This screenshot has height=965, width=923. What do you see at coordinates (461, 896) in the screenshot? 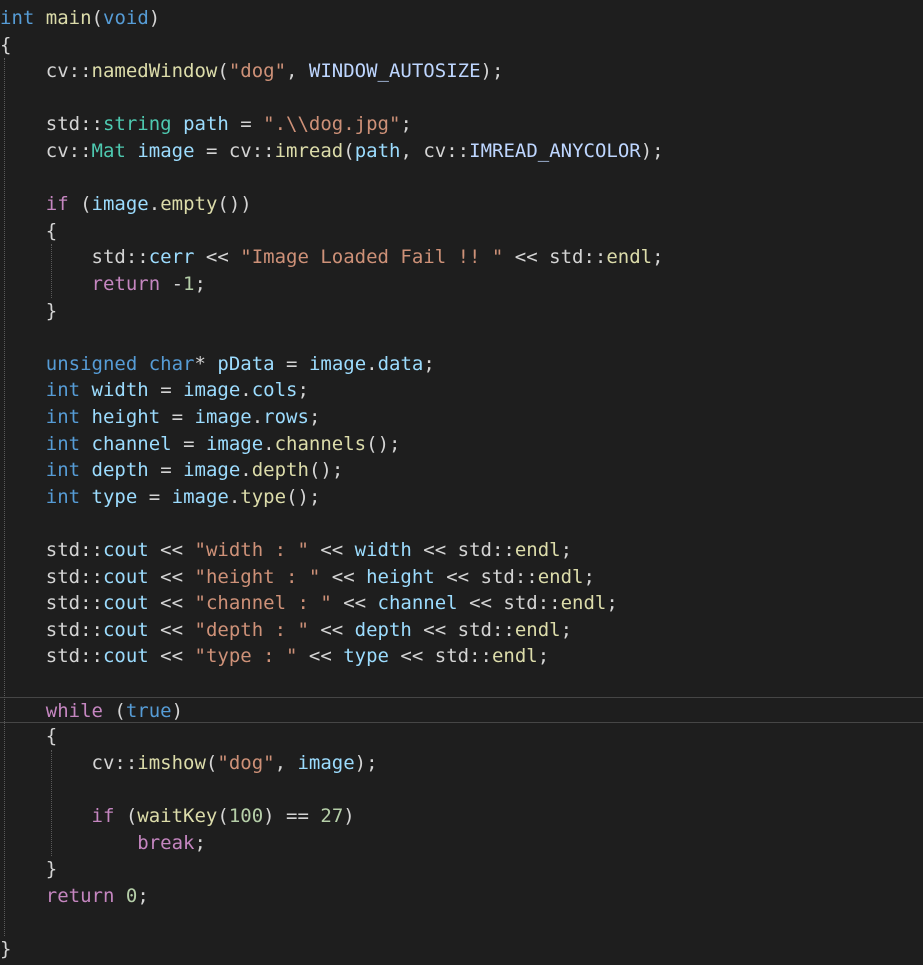
I see `code-line: return 0;` at bounding box center [461, 896].